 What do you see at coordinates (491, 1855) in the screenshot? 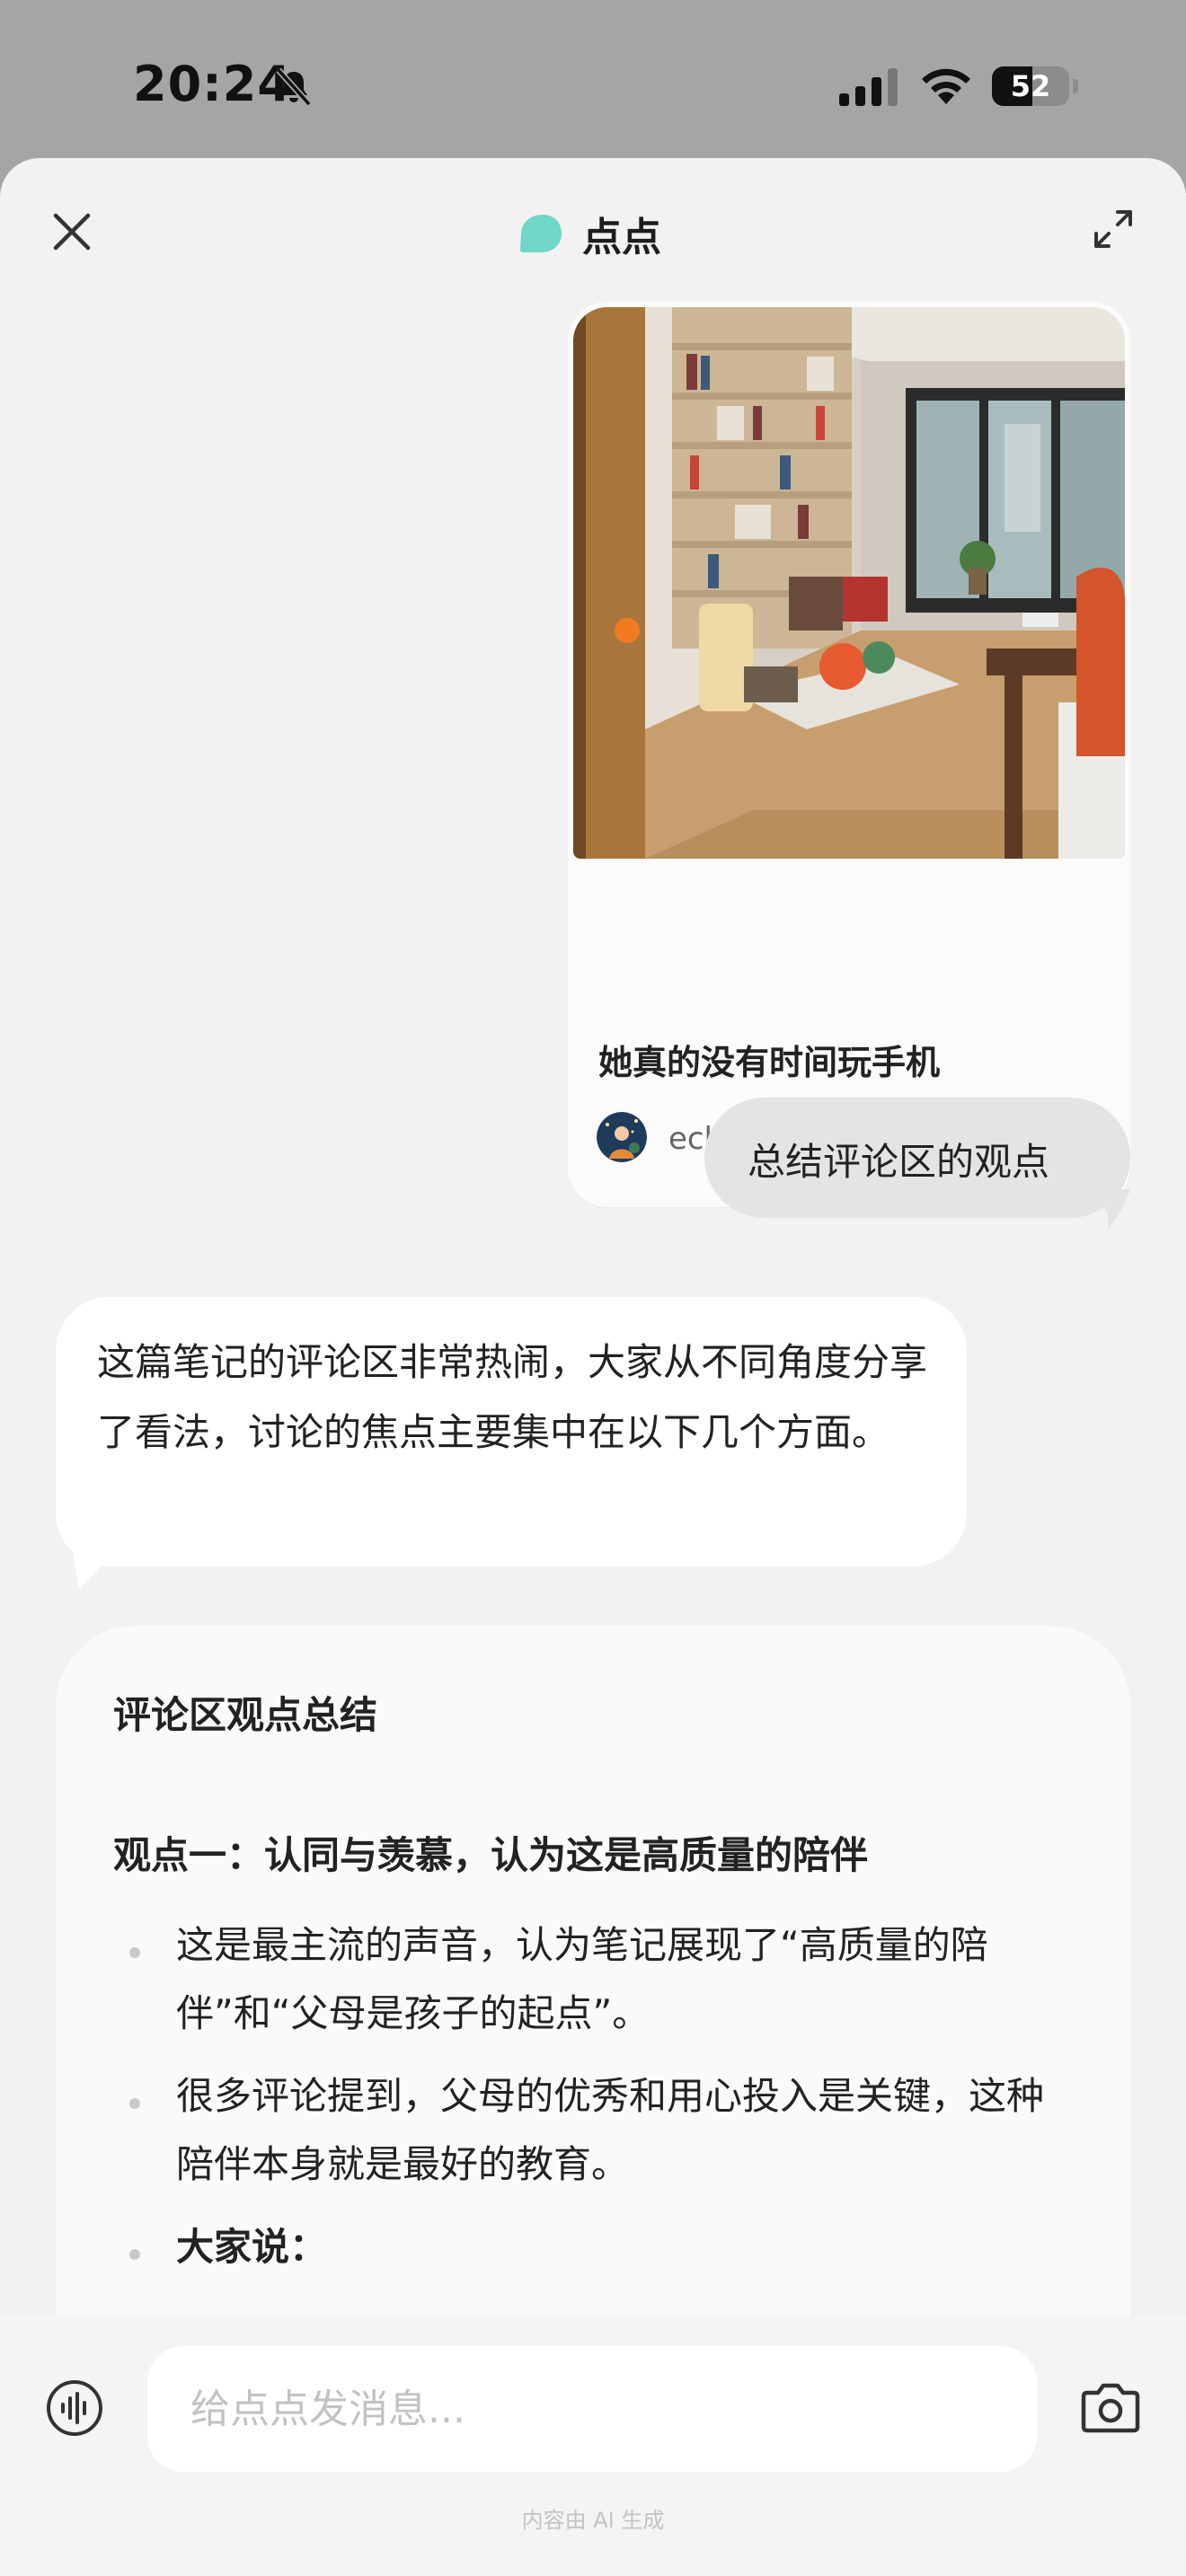
I see `viewpoint-title: 观点一：认同与羡慕，认为这是高质量的陪伴` at bounding box center [491, 1855].